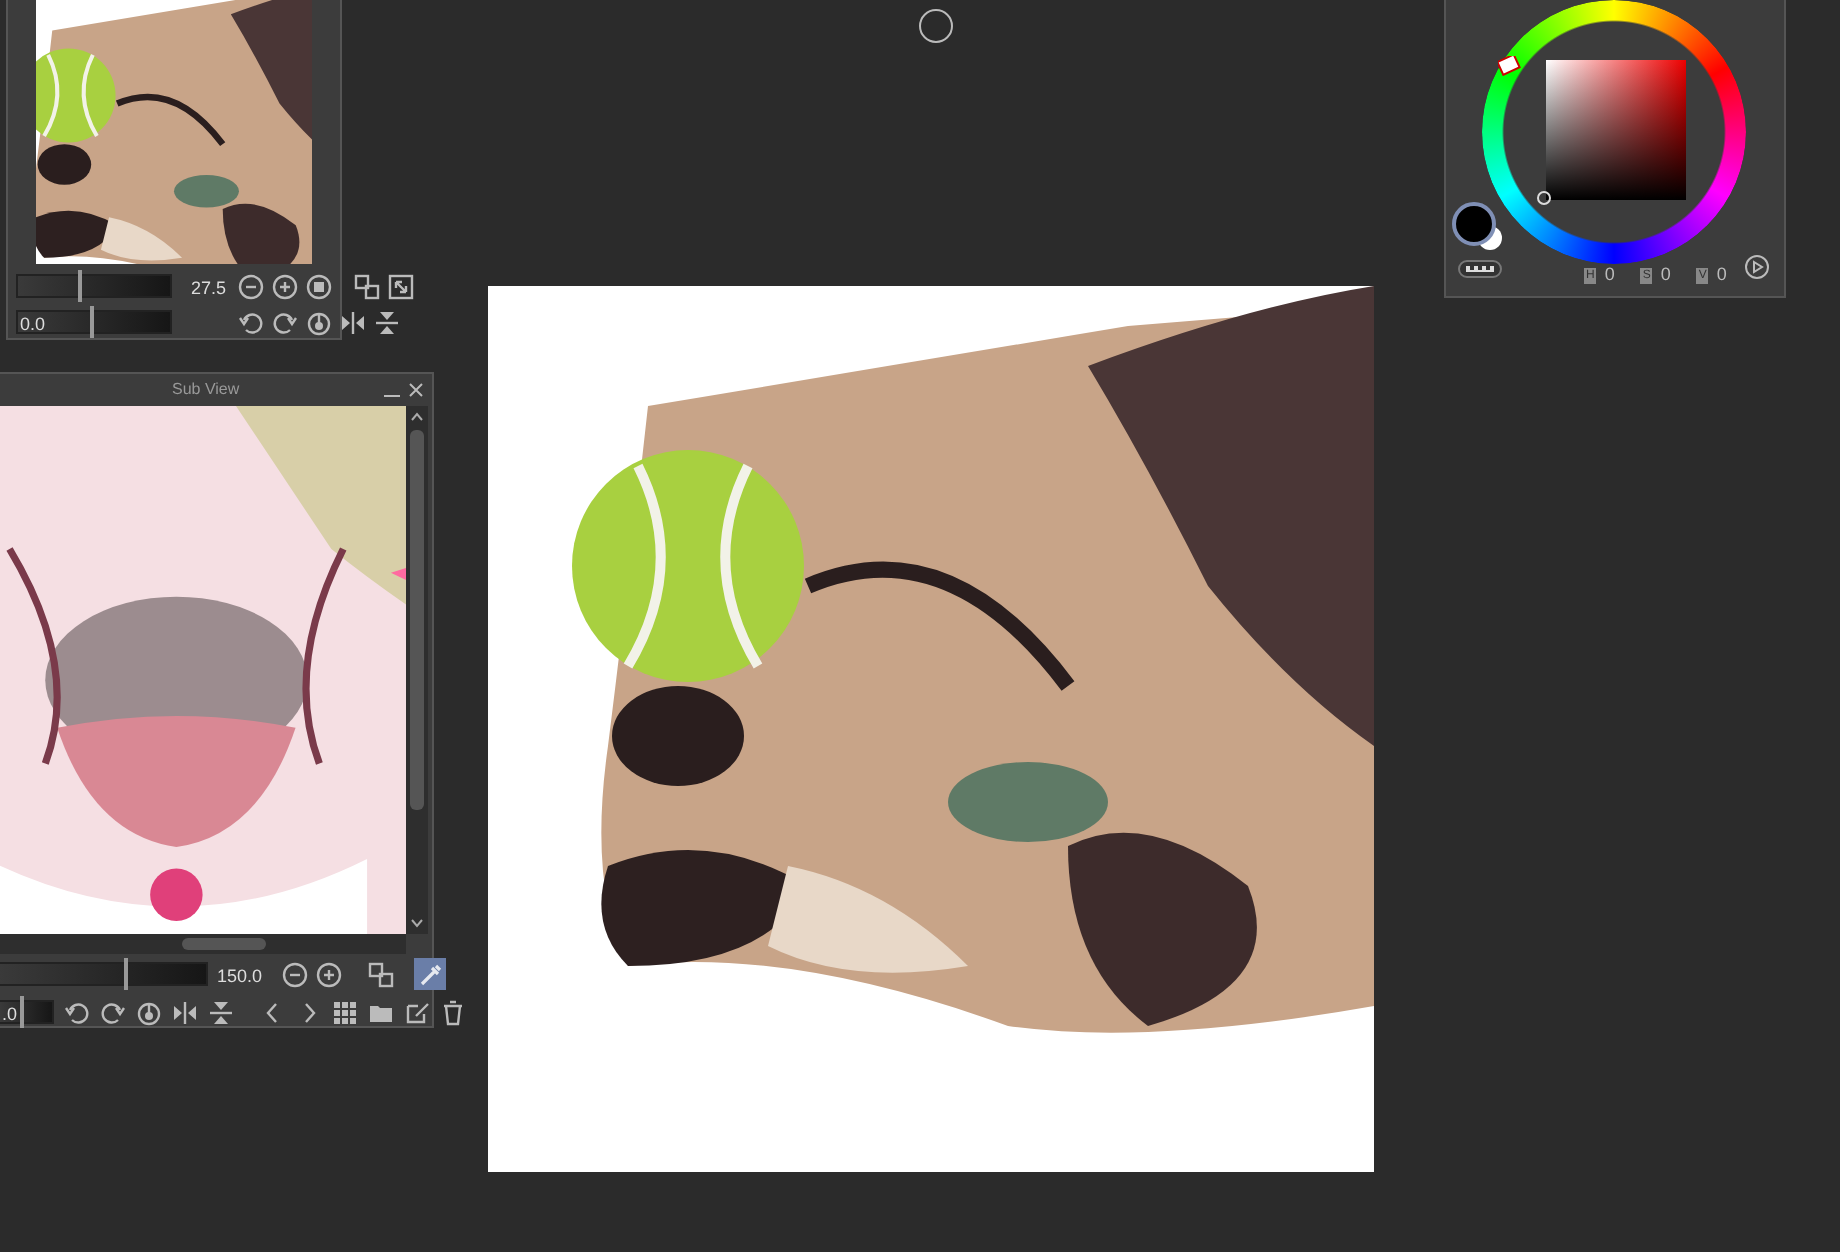 This screenshot has height=1252, width=1840. Describe the element at coordinates (1480, 269) in the screenshot. I see `transparent-color-icon` at that location.